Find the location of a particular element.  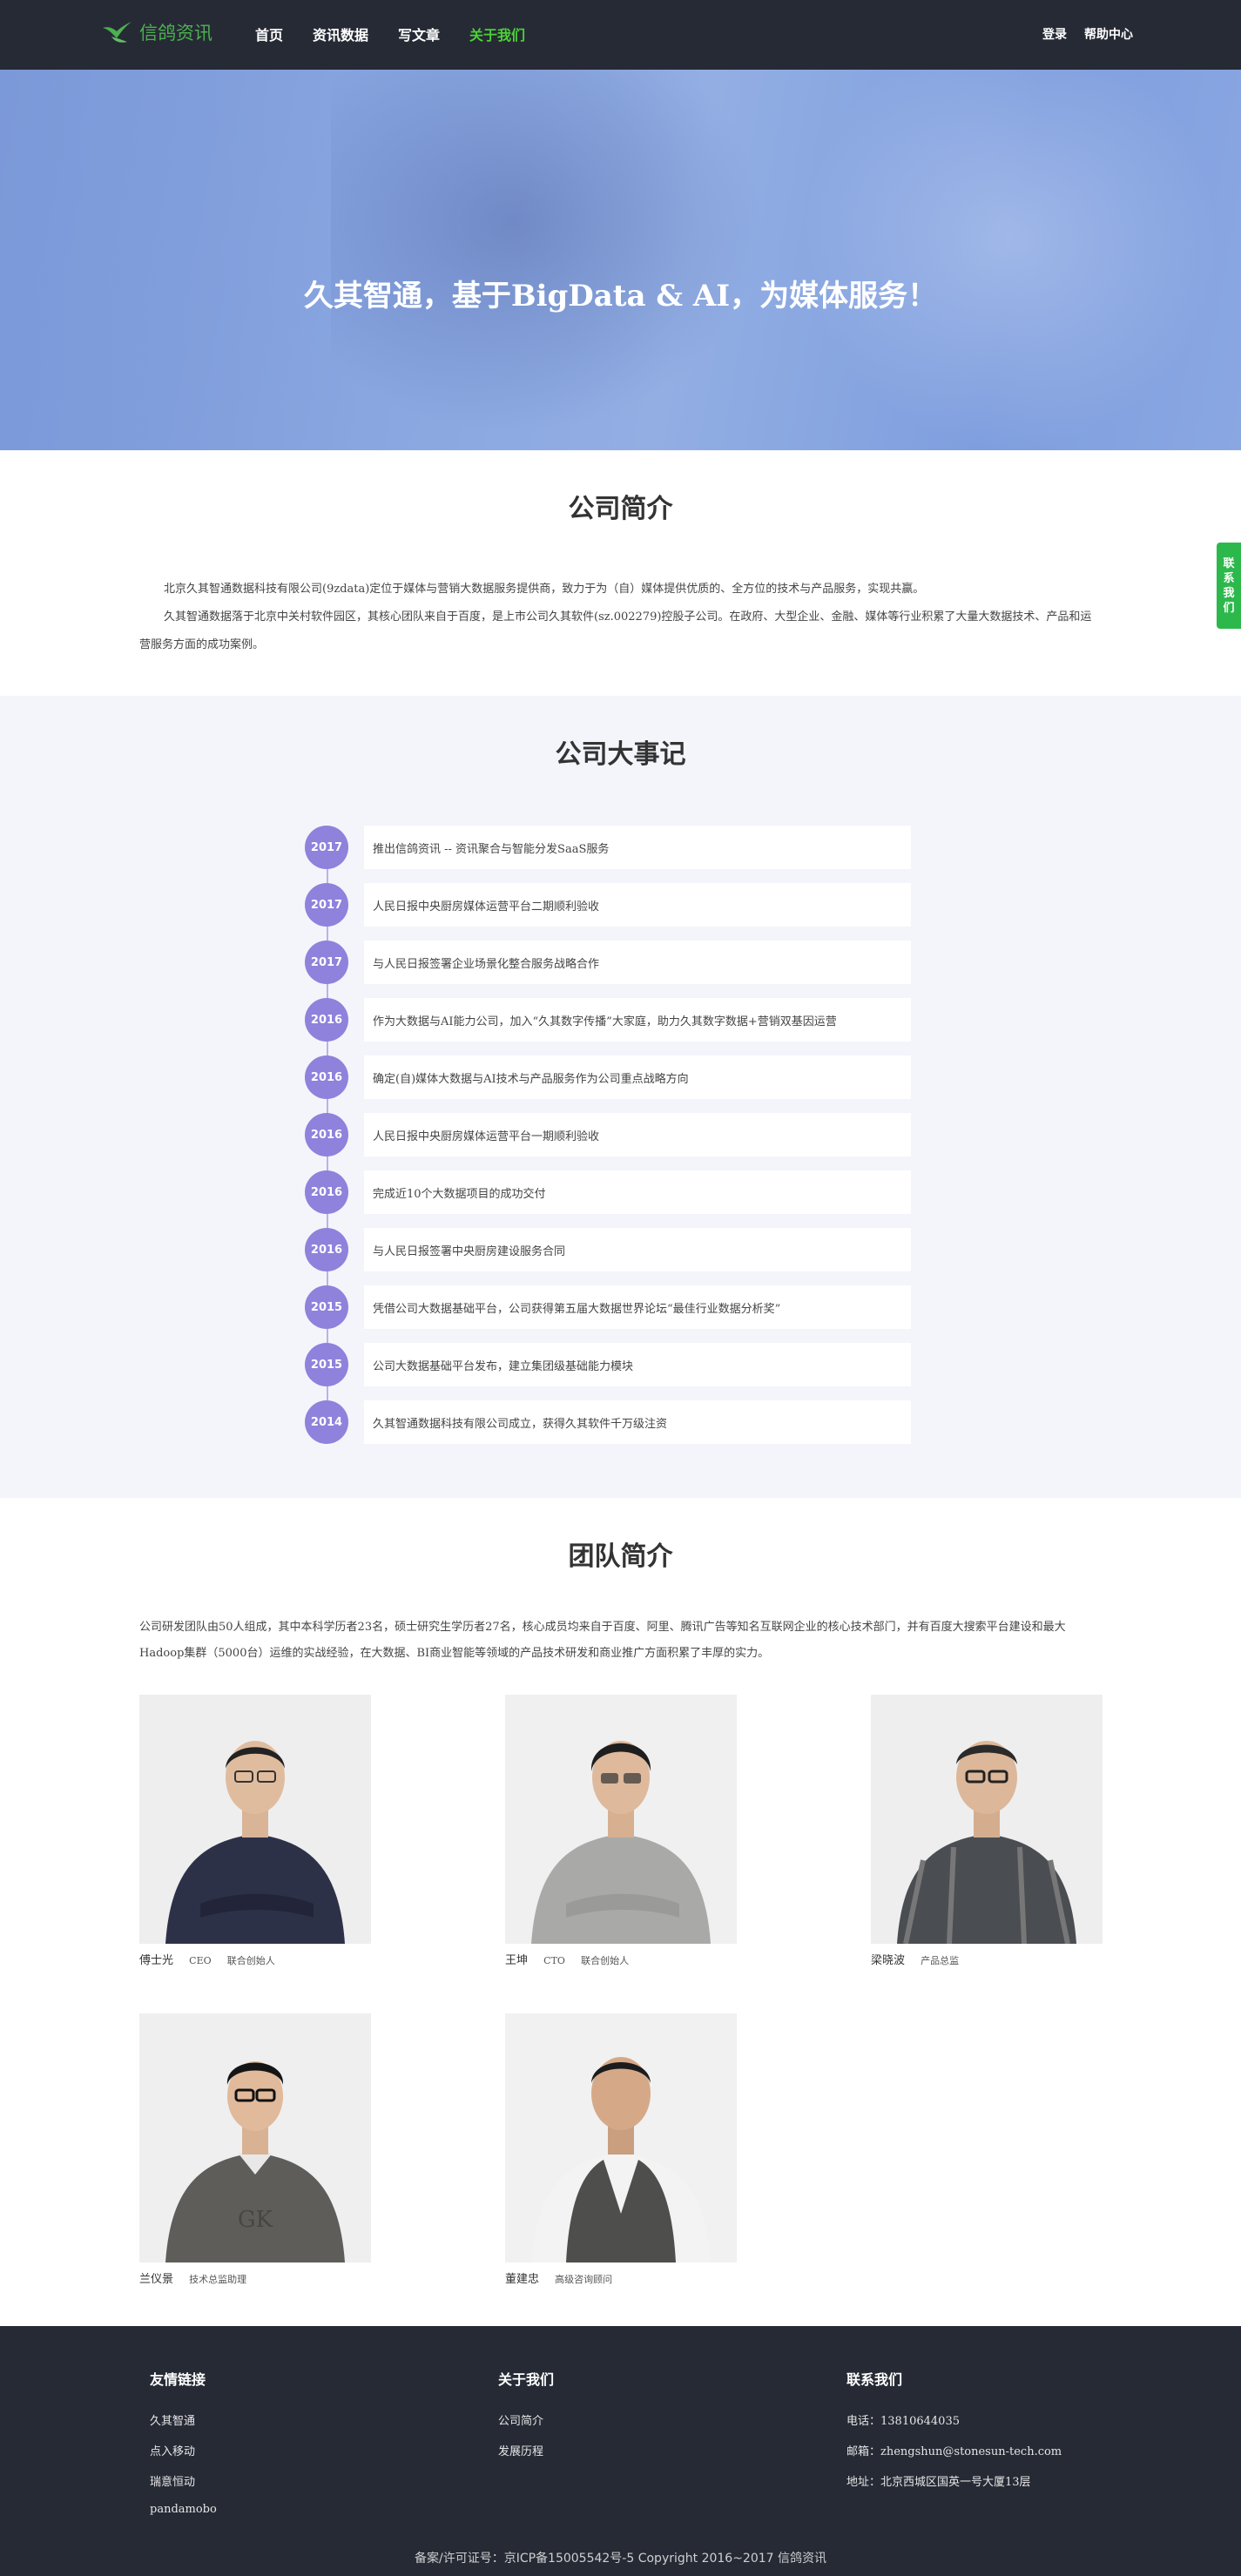

member-title: 技术总监助理 is located at coordinates (218, 2279).